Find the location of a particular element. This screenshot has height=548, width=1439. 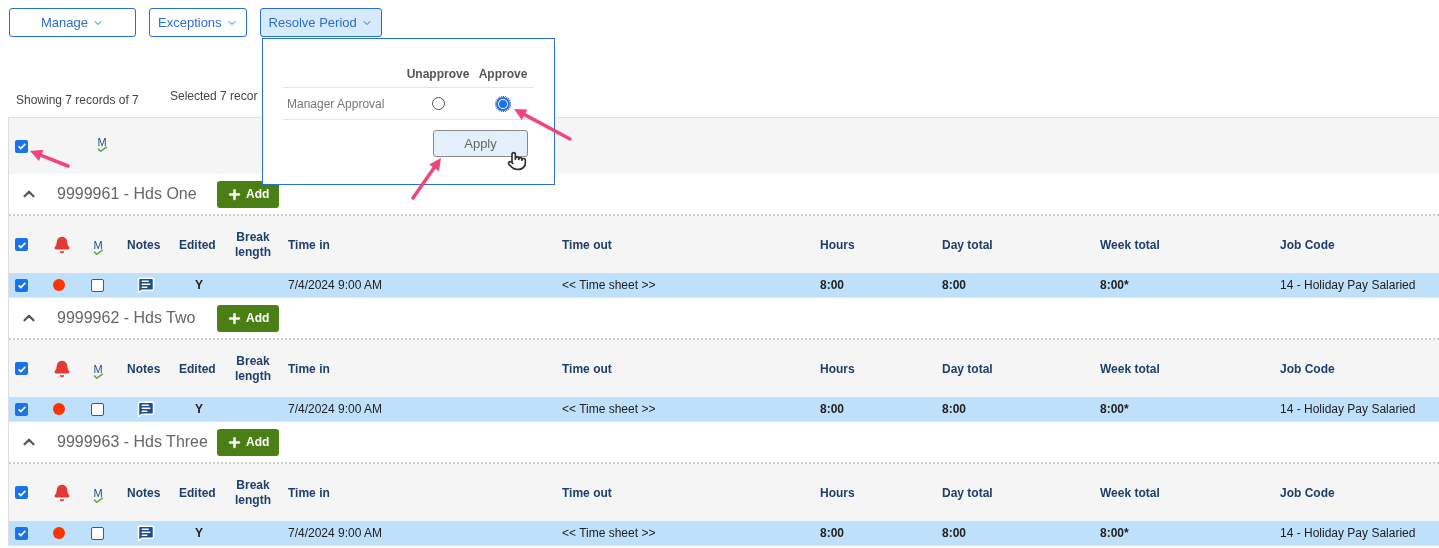

employee-name: 9999963 - Hds Three is located at coordinates (133, 442).